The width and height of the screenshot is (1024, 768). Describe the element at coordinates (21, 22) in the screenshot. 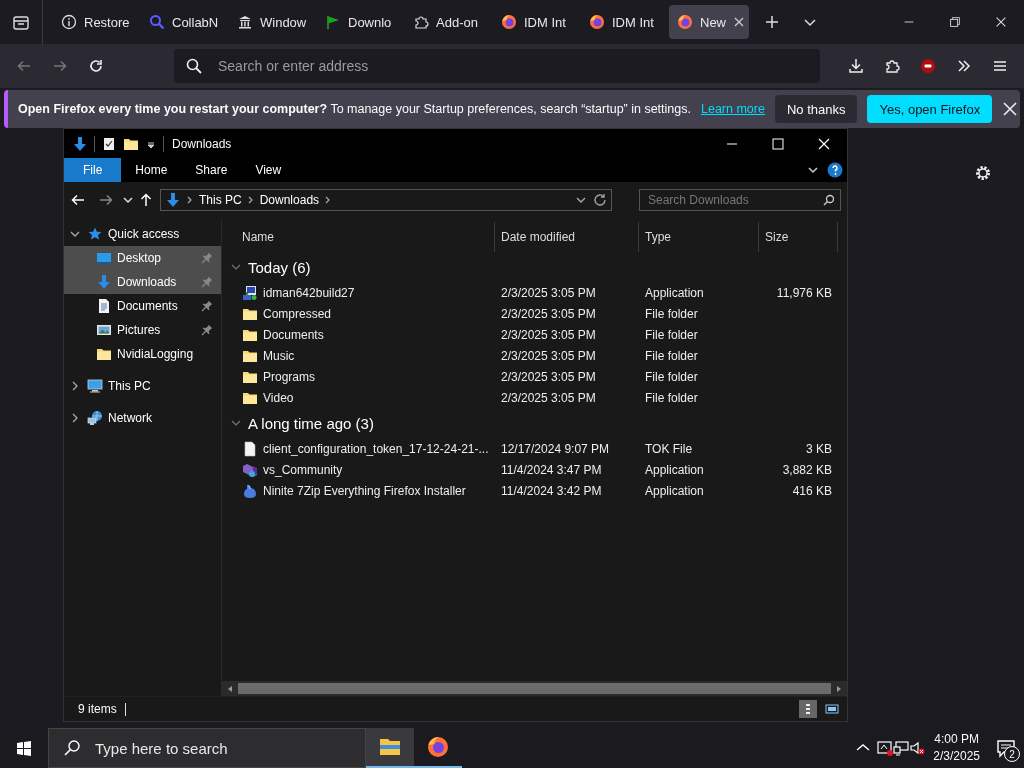

I see `tab-list-icon` at that location.